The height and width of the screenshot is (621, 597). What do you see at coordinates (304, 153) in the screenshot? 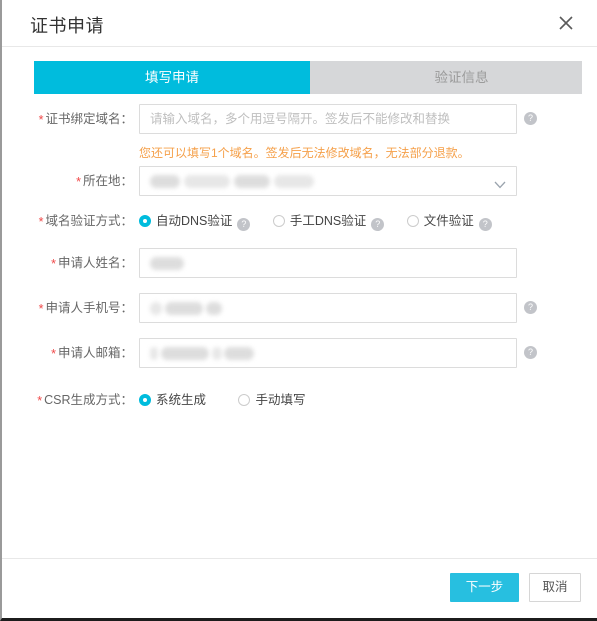
I see `domain-warning-text: 您还可以填写1个域名。签发后无法修改域名，无法部分退款。` at bounding box center [304, 153].